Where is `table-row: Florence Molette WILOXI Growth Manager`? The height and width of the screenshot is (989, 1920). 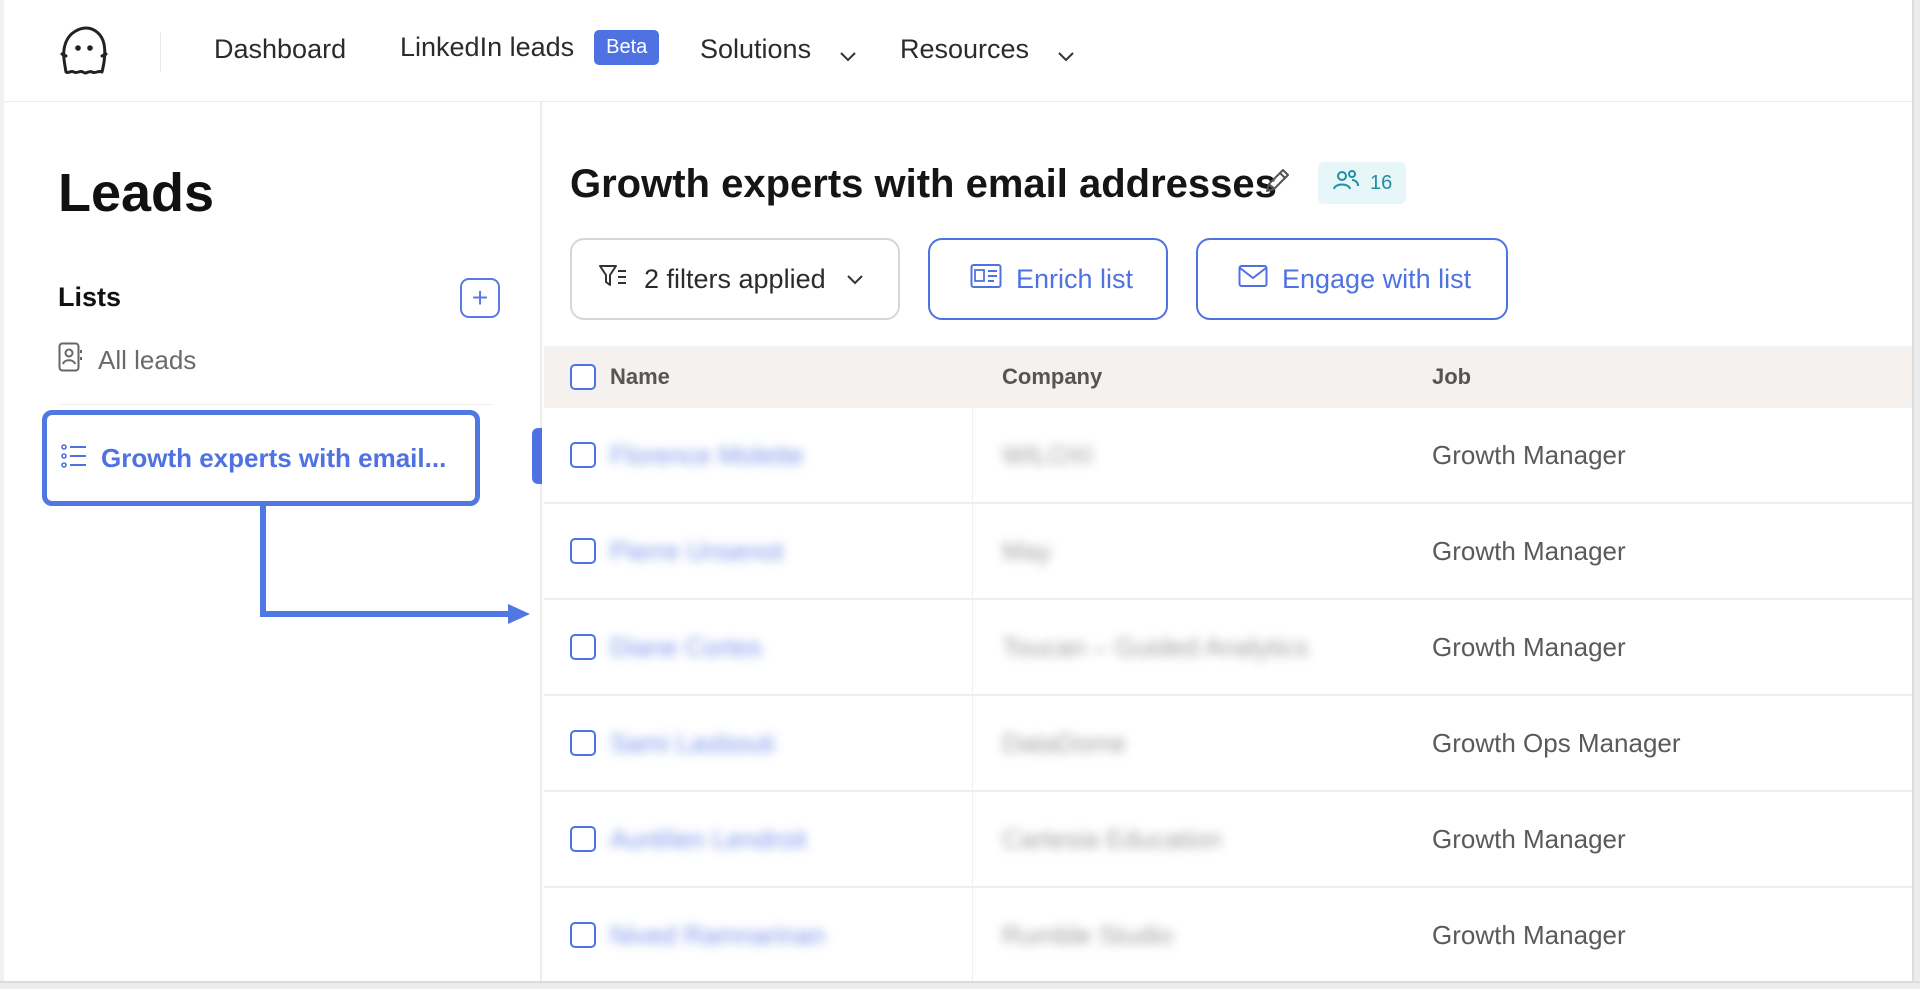
table-row: Florence Molette WILOXI Growth Manager is located at coordinates (1228, 456).